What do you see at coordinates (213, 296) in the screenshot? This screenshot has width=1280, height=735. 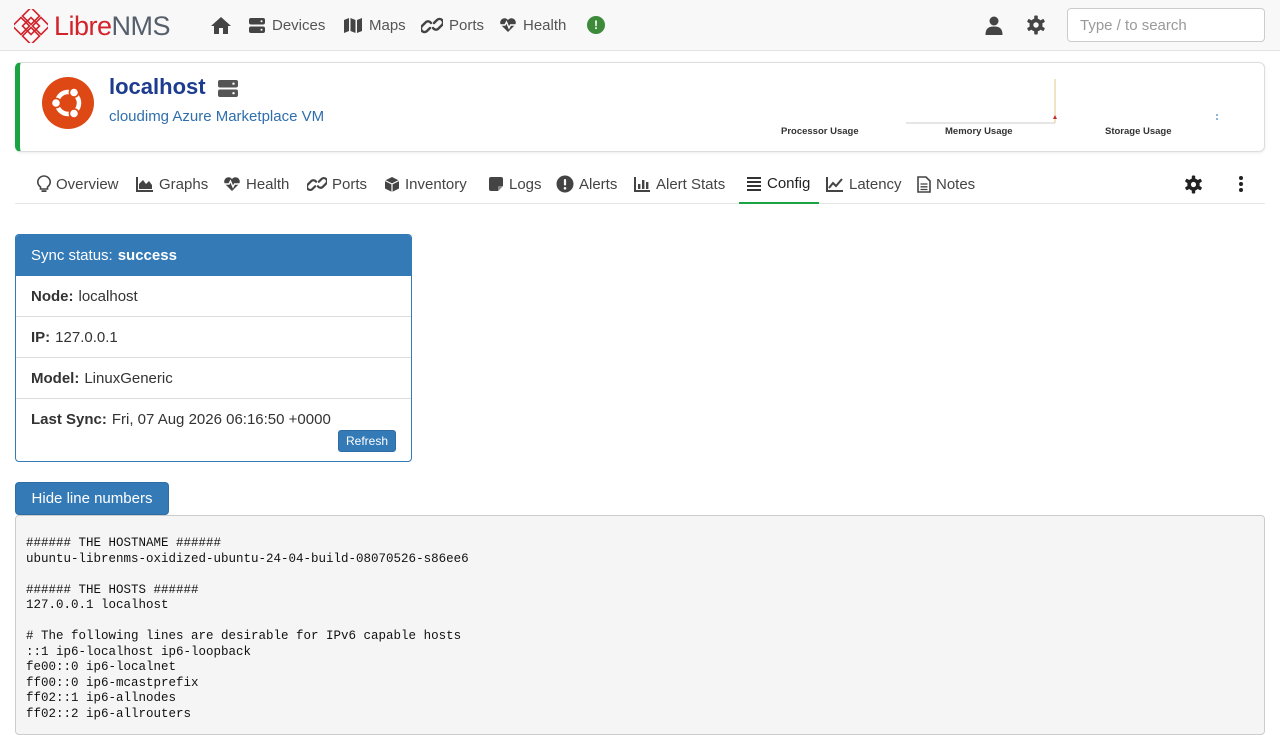 I see `sync-node-row: Node: localhost` at bounding box center [213, 296].